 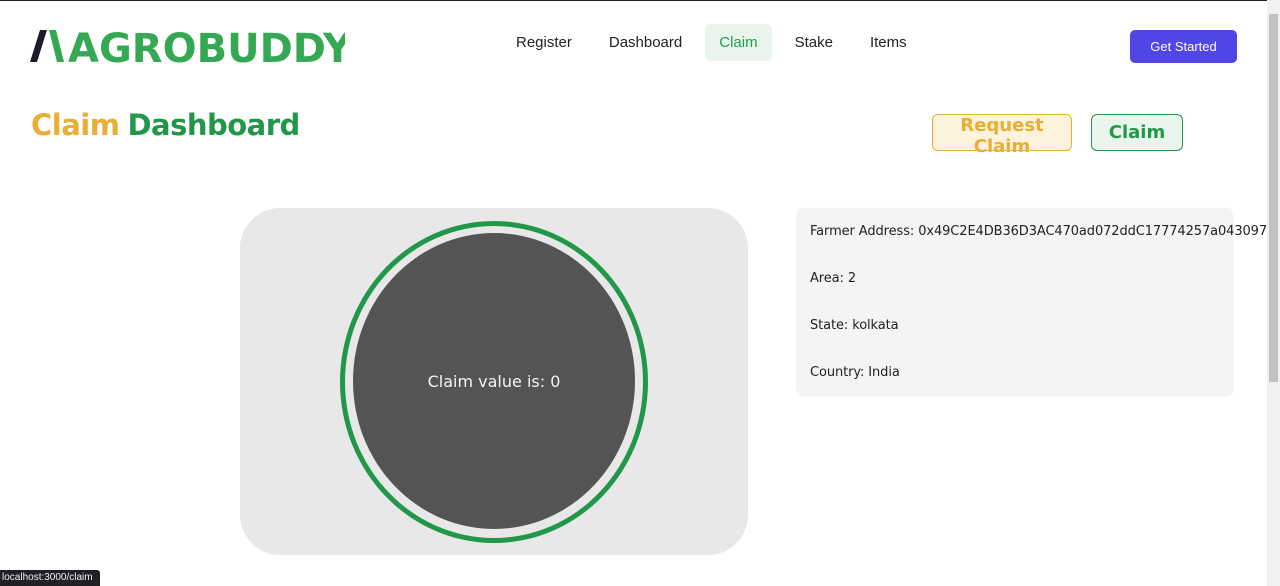 What do you see at coordinates (1002, 135) in the screenshot?
I see `request-claim-button: Request Claim` at bounding box center [1002, 135].